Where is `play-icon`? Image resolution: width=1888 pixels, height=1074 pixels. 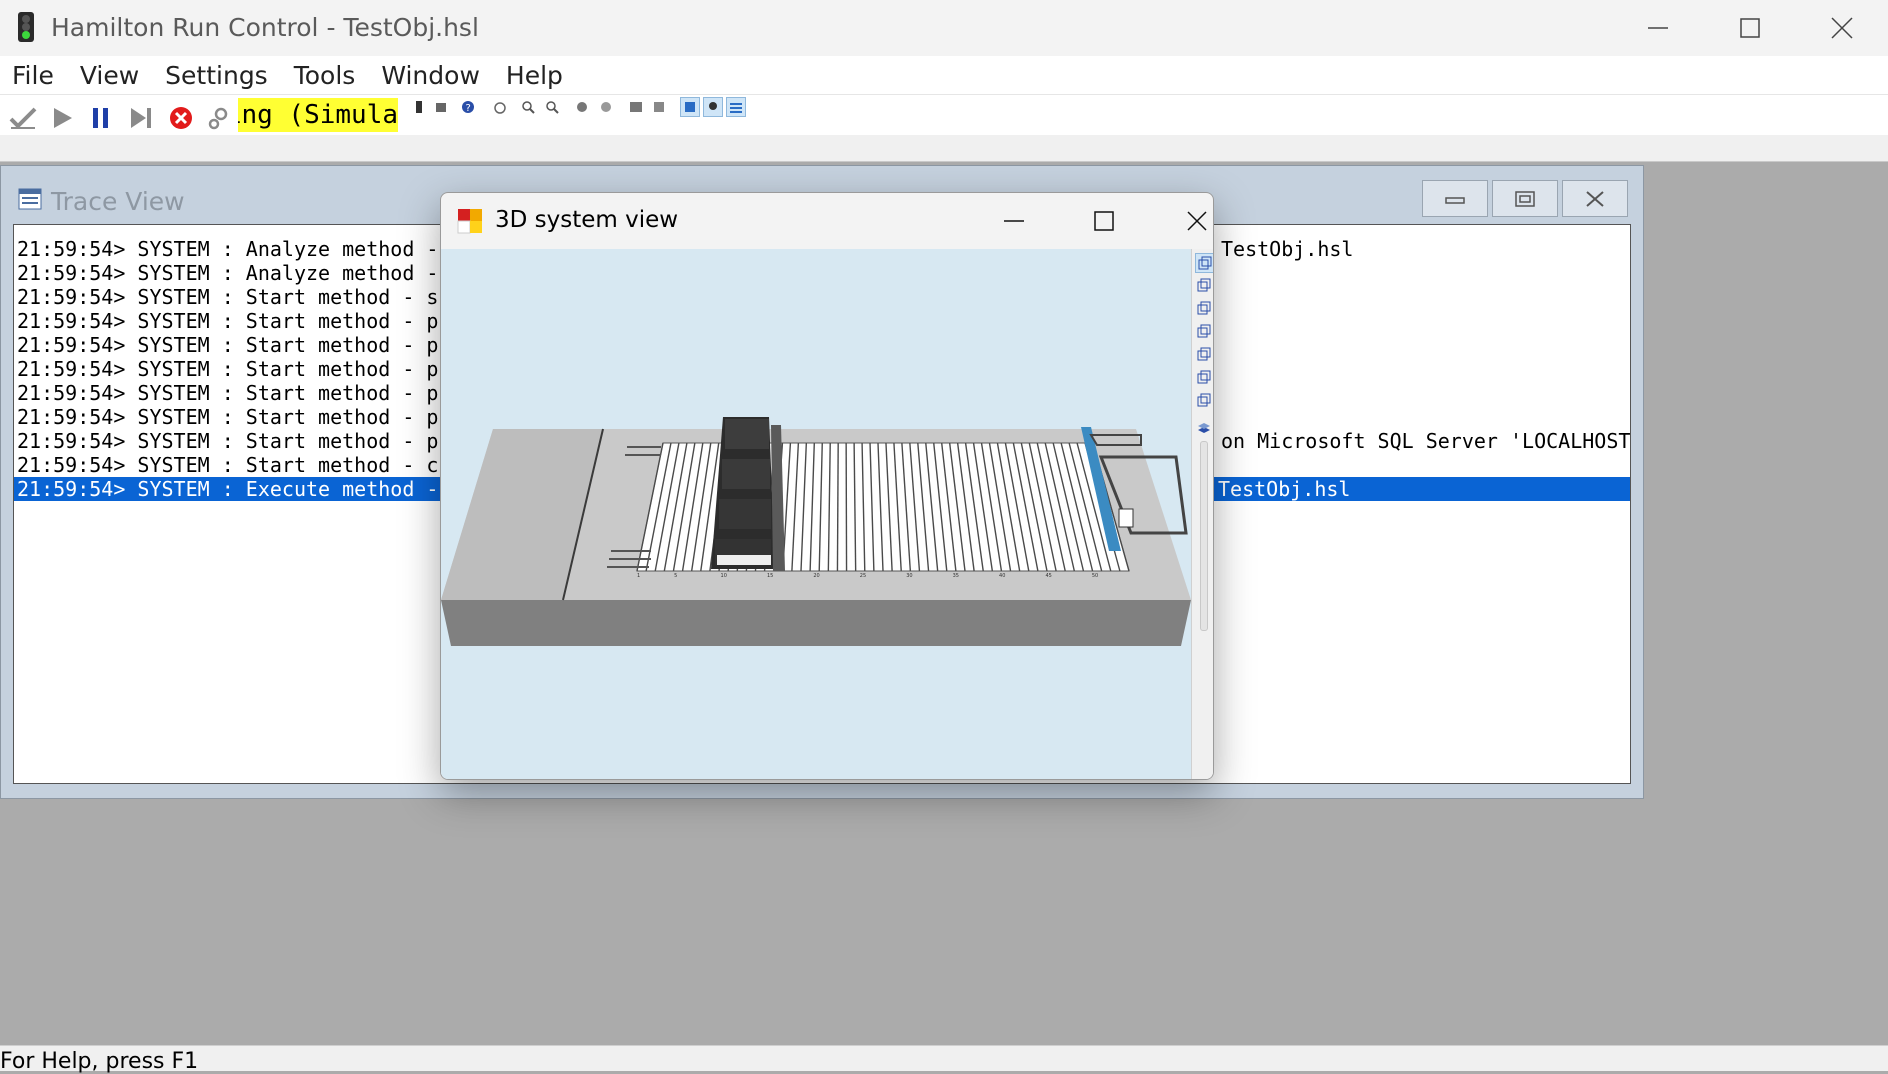
play-icon is located at coordinates (63, 118).